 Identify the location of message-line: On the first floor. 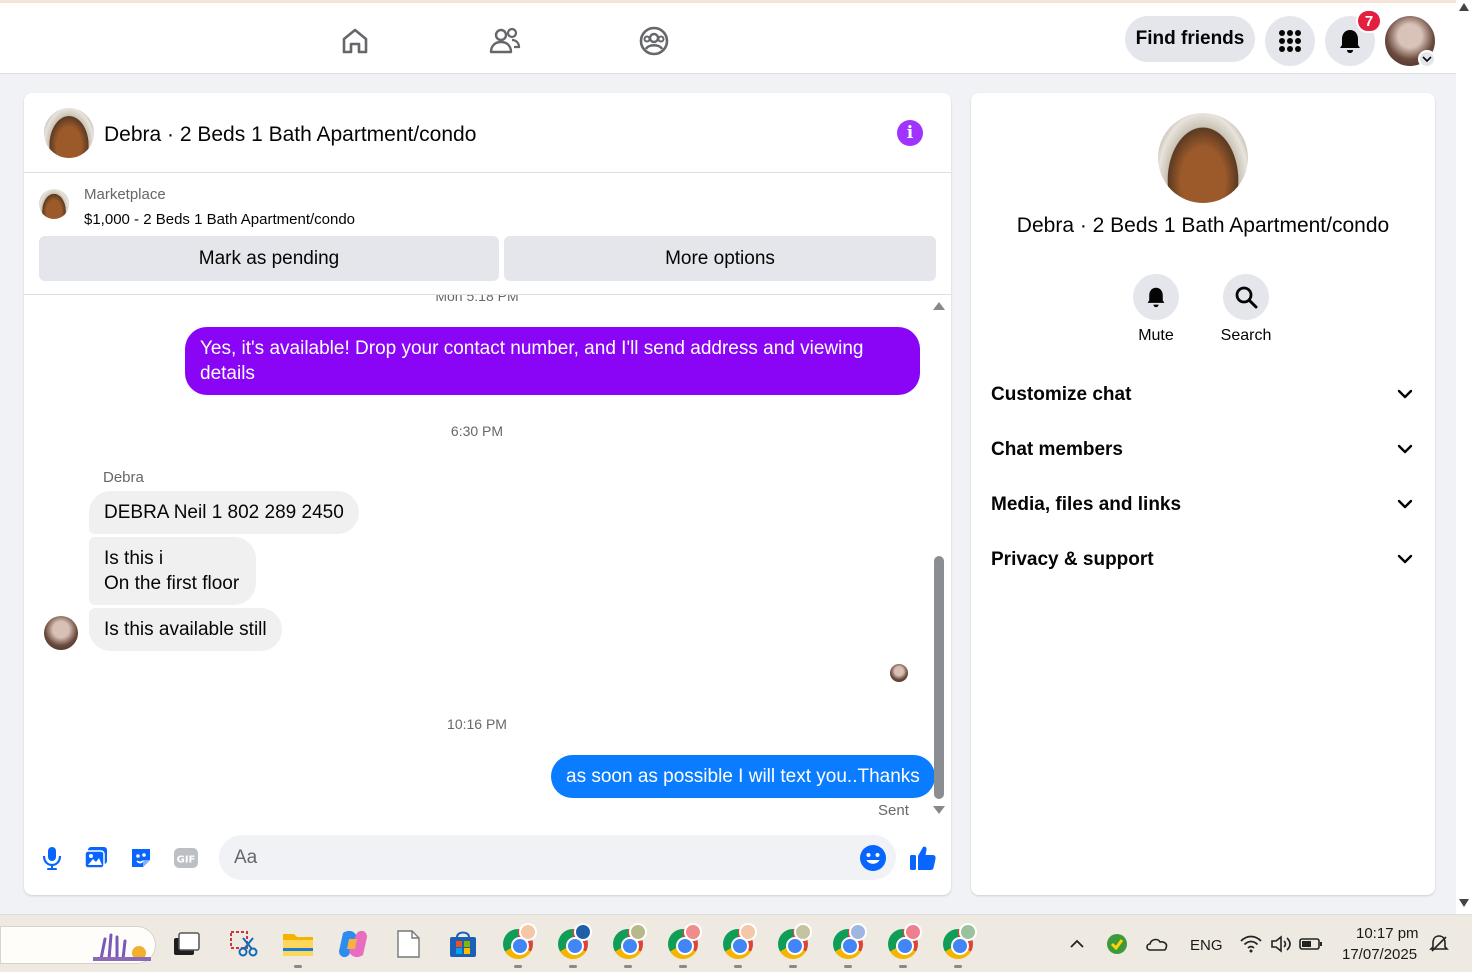
(172, 583).